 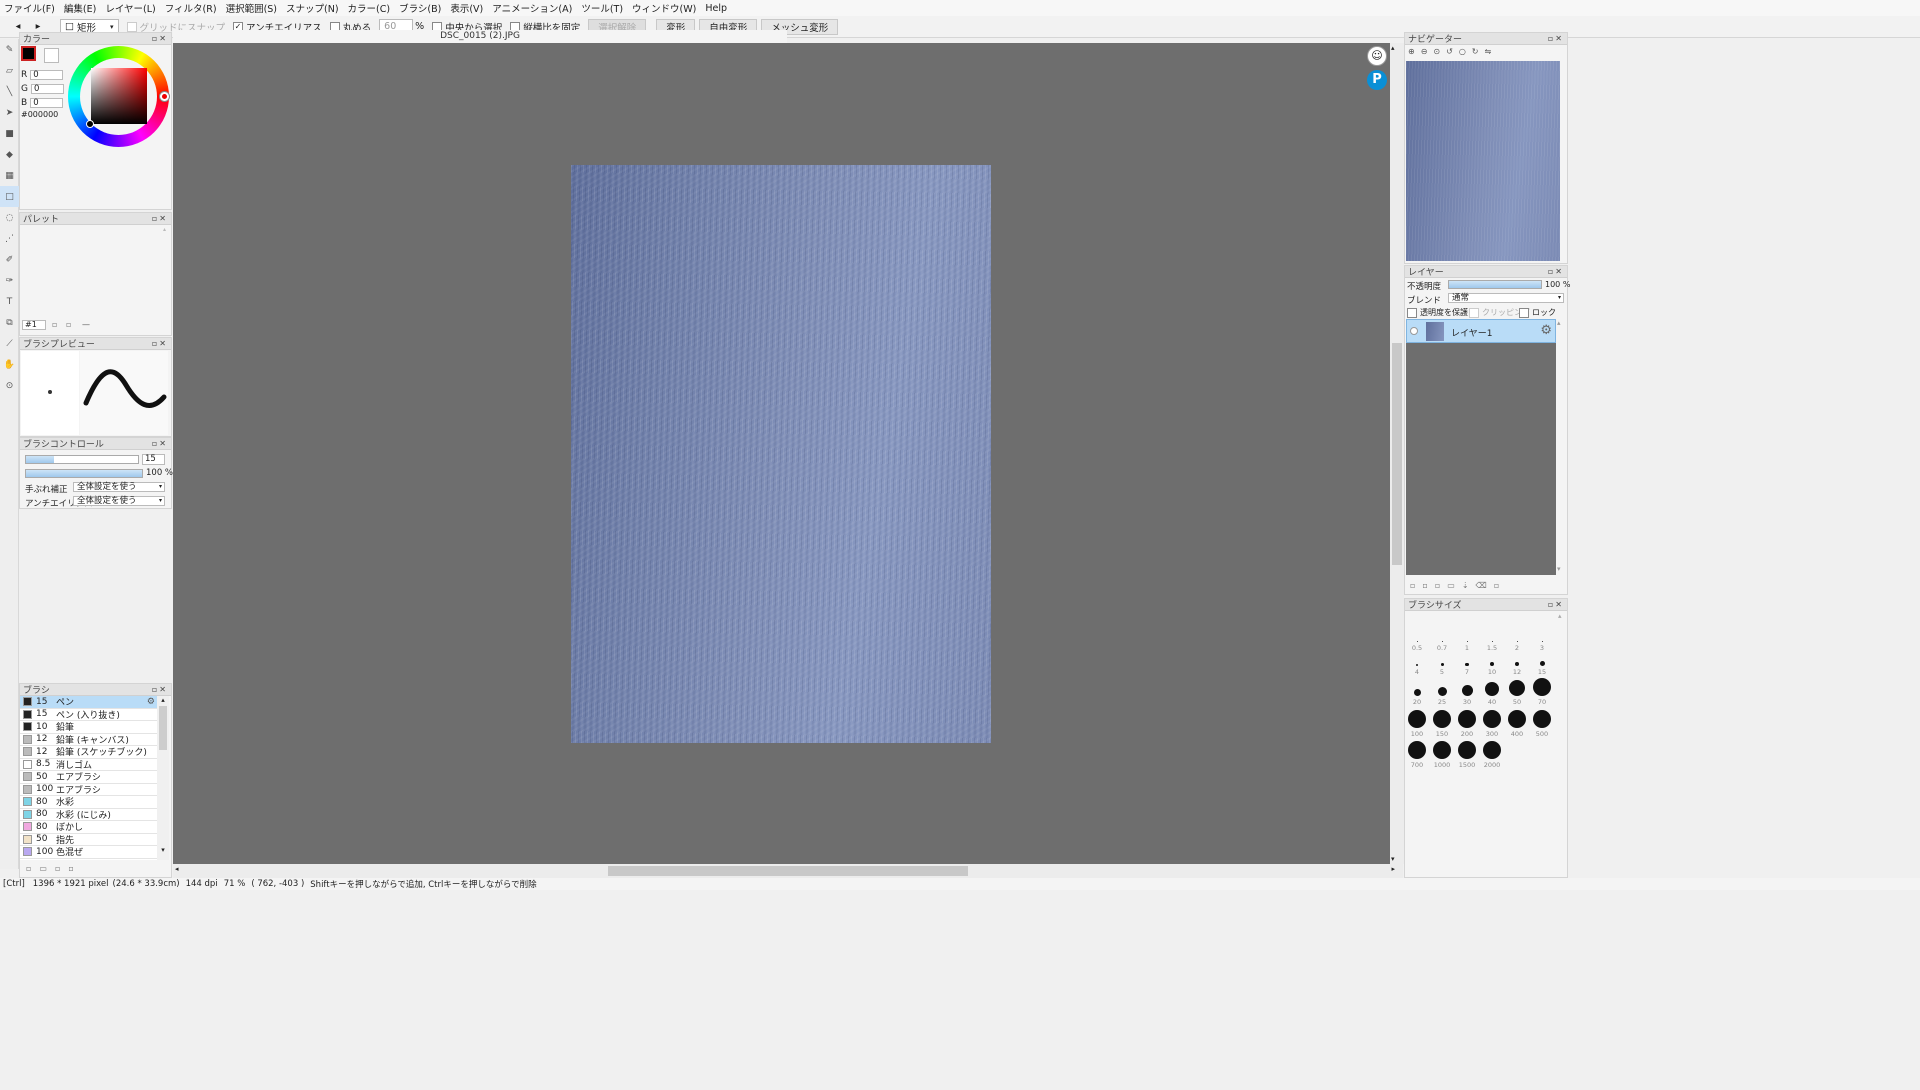 What do you see at coordinates (88, 840) in the screenshot?
I see `brush-list-item: 50 指先` at bounding box center [88, 840].